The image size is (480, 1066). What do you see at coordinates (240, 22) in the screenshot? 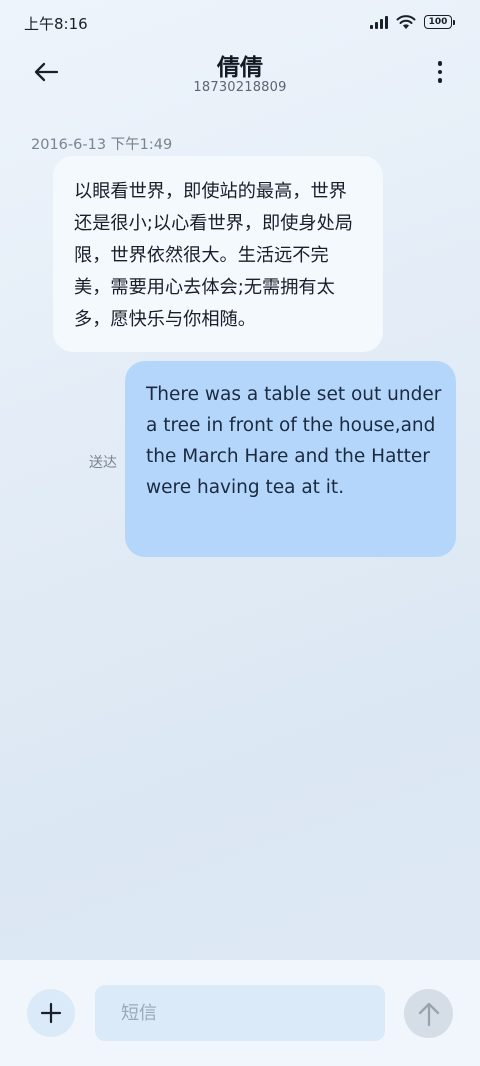
I see `status-bar: 上午8:16 100` at bounding box center [240, 22].